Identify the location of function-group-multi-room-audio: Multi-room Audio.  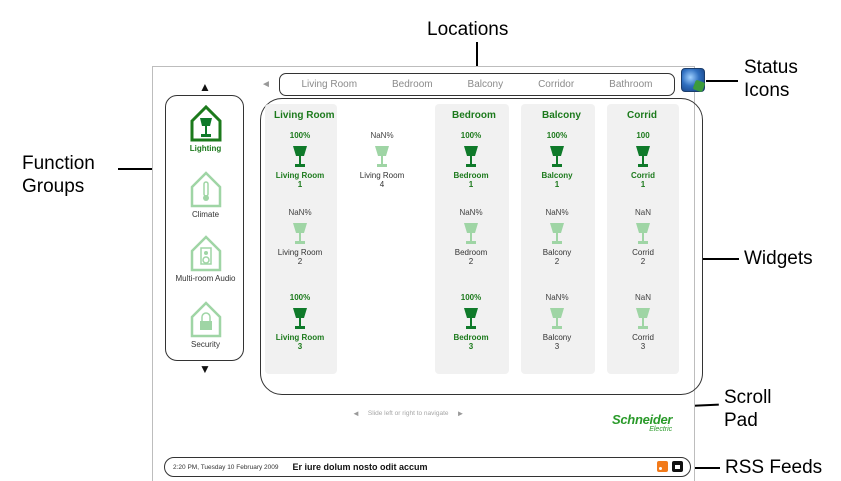
(205, 258).